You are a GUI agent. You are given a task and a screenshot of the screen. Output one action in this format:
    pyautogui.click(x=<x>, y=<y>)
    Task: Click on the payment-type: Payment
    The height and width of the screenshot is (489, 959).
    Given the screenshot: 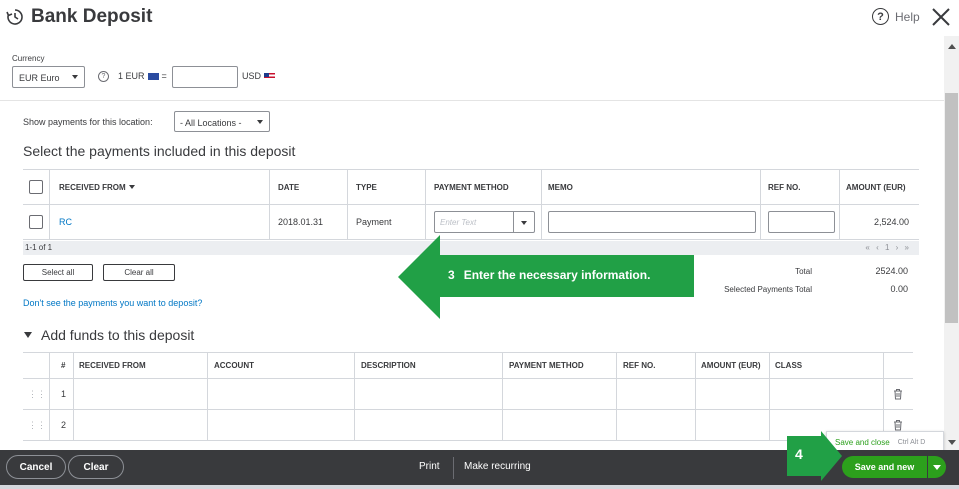 What is the action you would take?
    pyautogui.click(x=374, y=222)
    